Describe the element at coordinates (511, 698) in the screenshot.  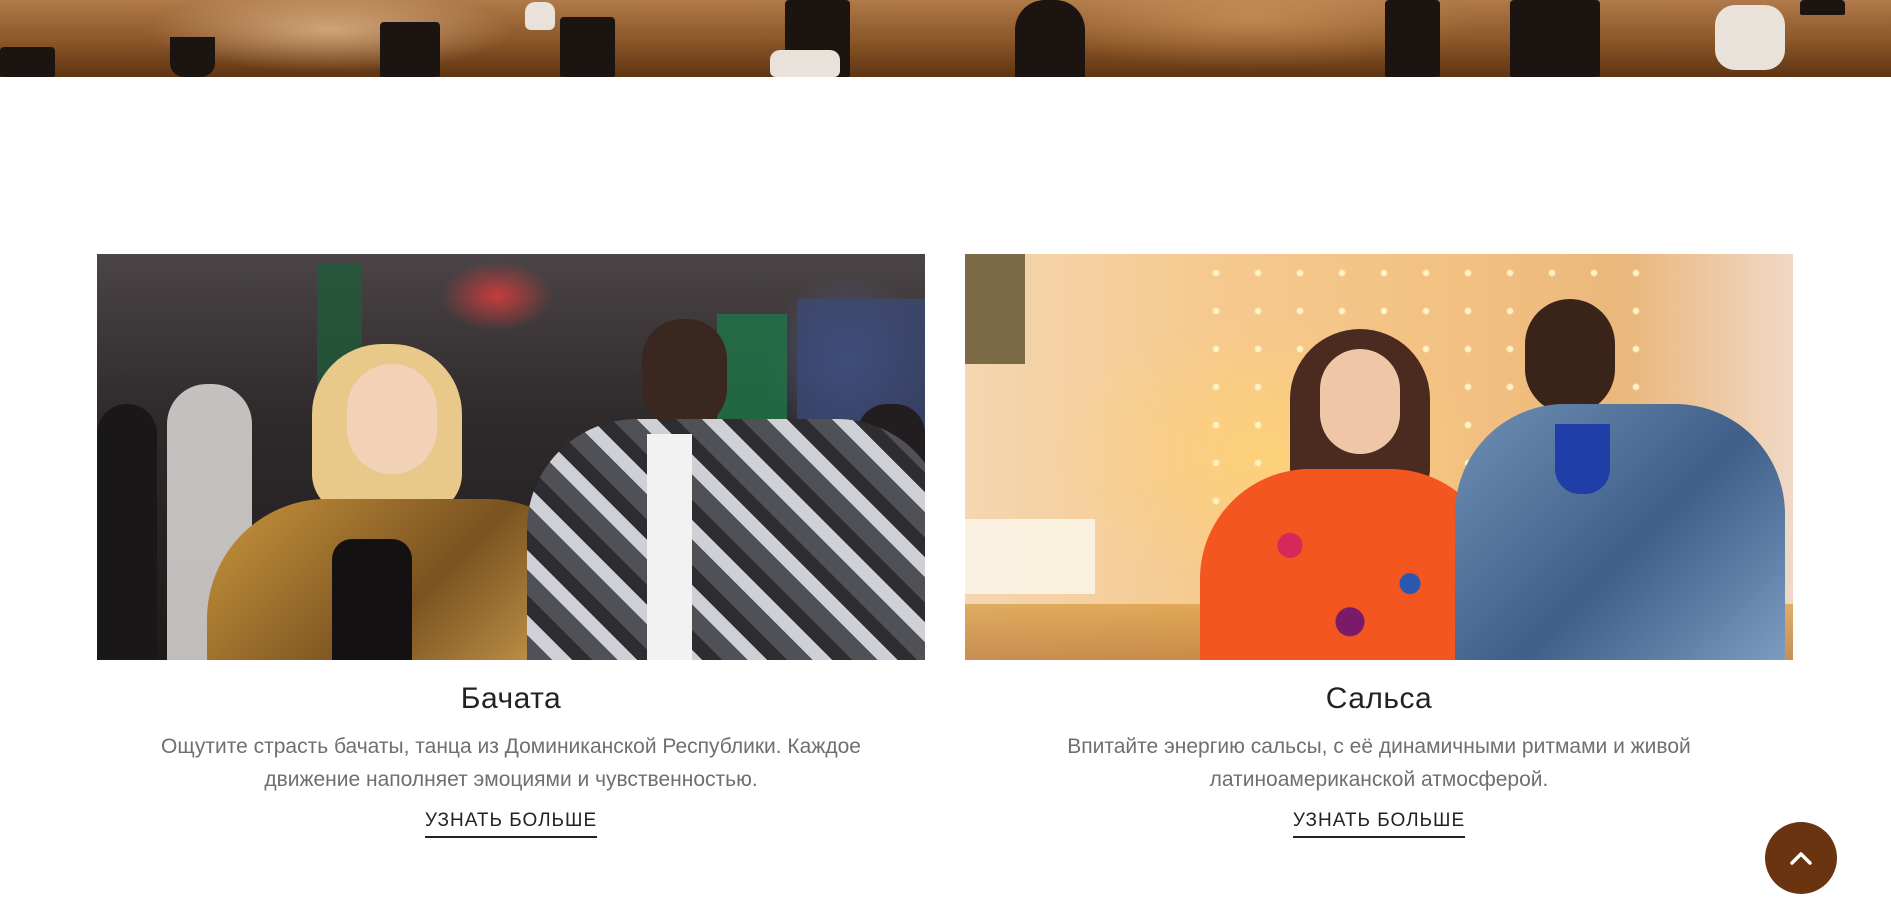
I see `card-title: Бачата` at that location.